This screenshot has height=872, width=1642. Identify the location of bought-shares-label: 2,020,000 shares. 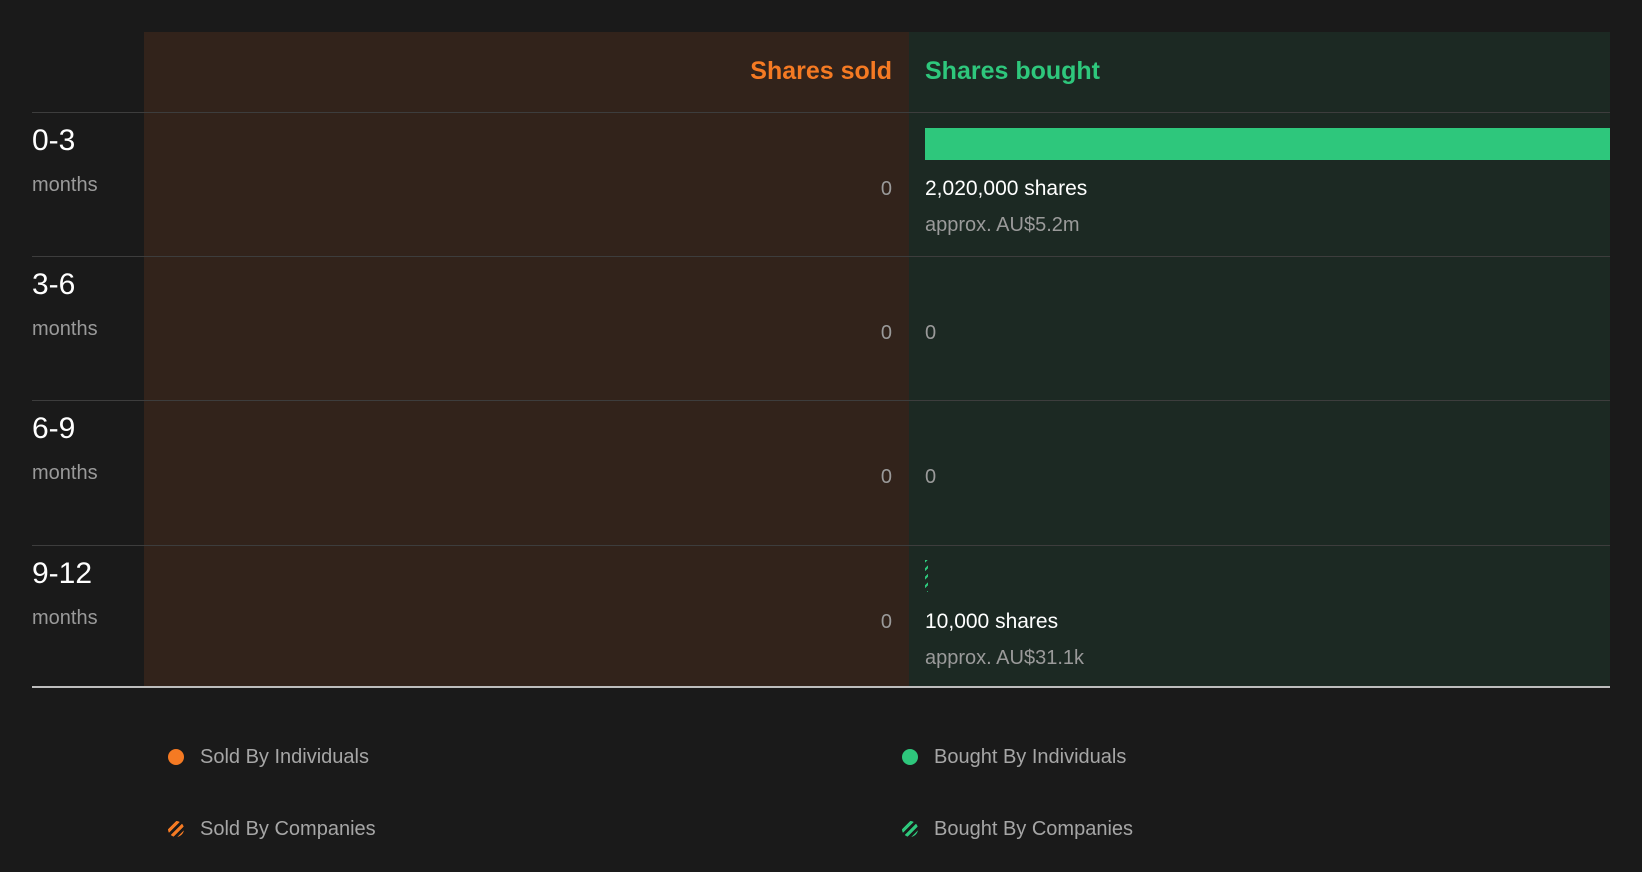
(1006, 188).